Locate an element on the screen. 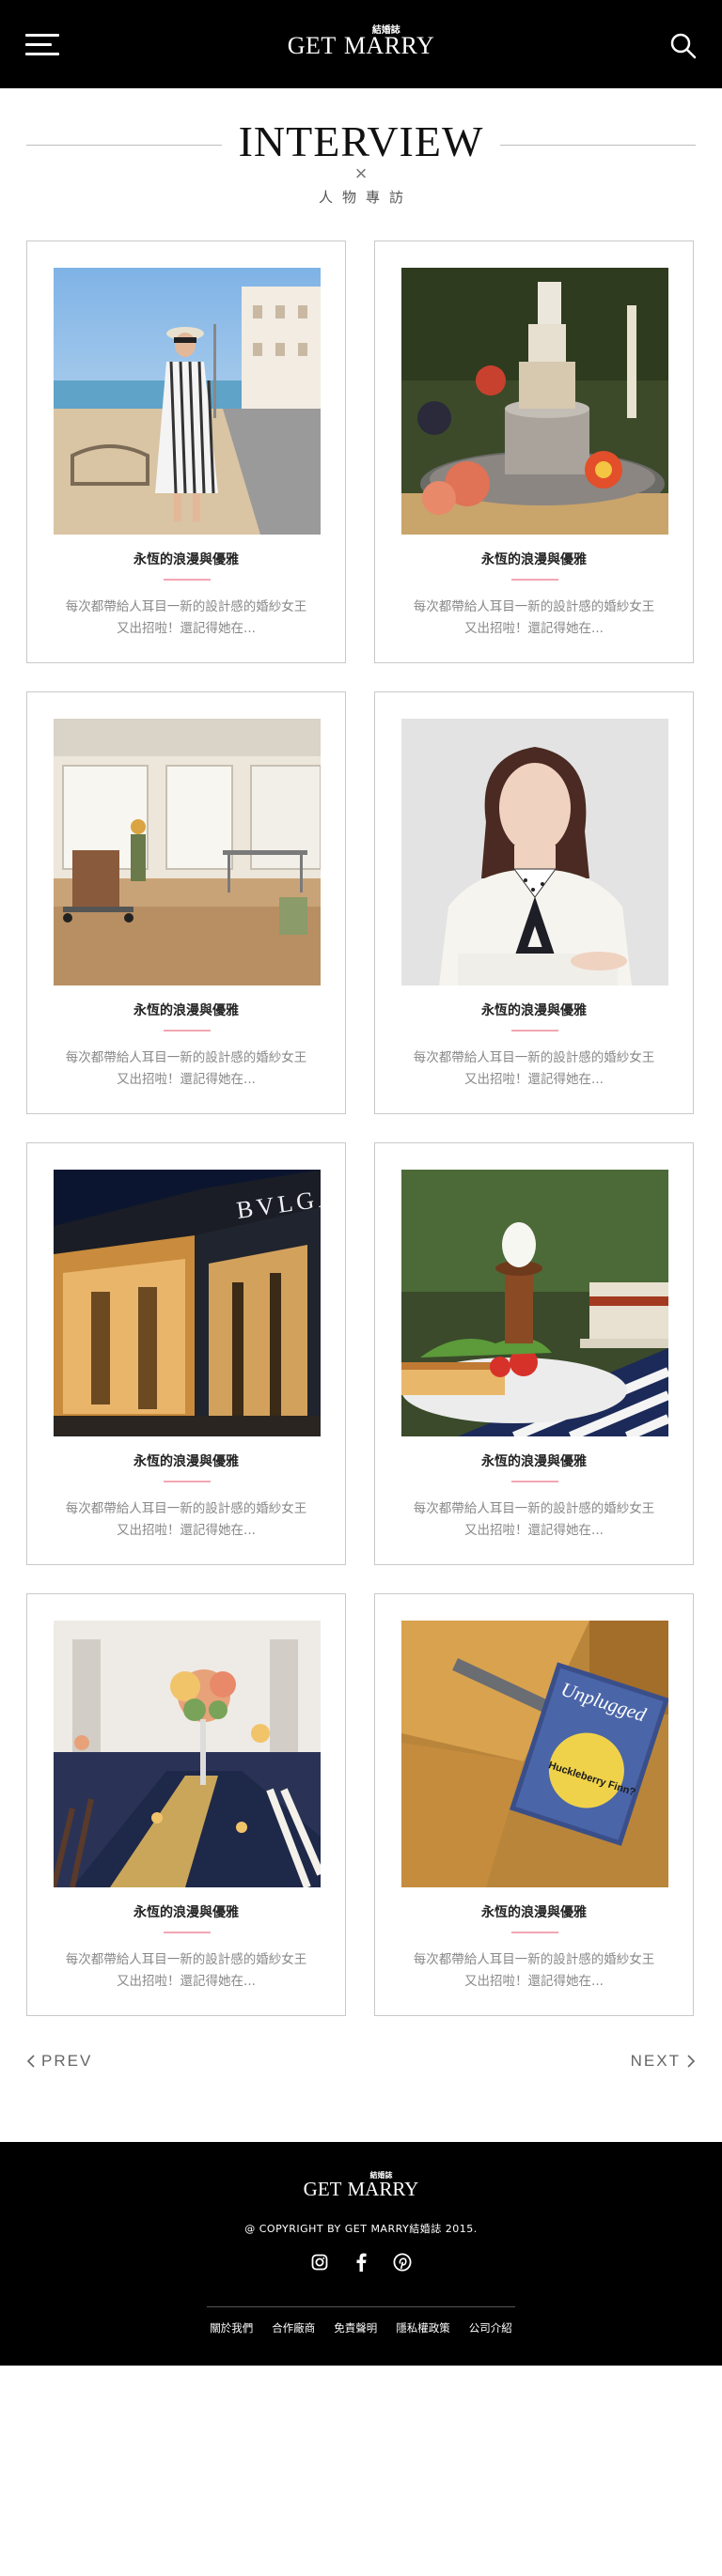 The width and height of the screenshot is (722, 2576). page-title: INTERVIEW is located at coordinates (361, 141).